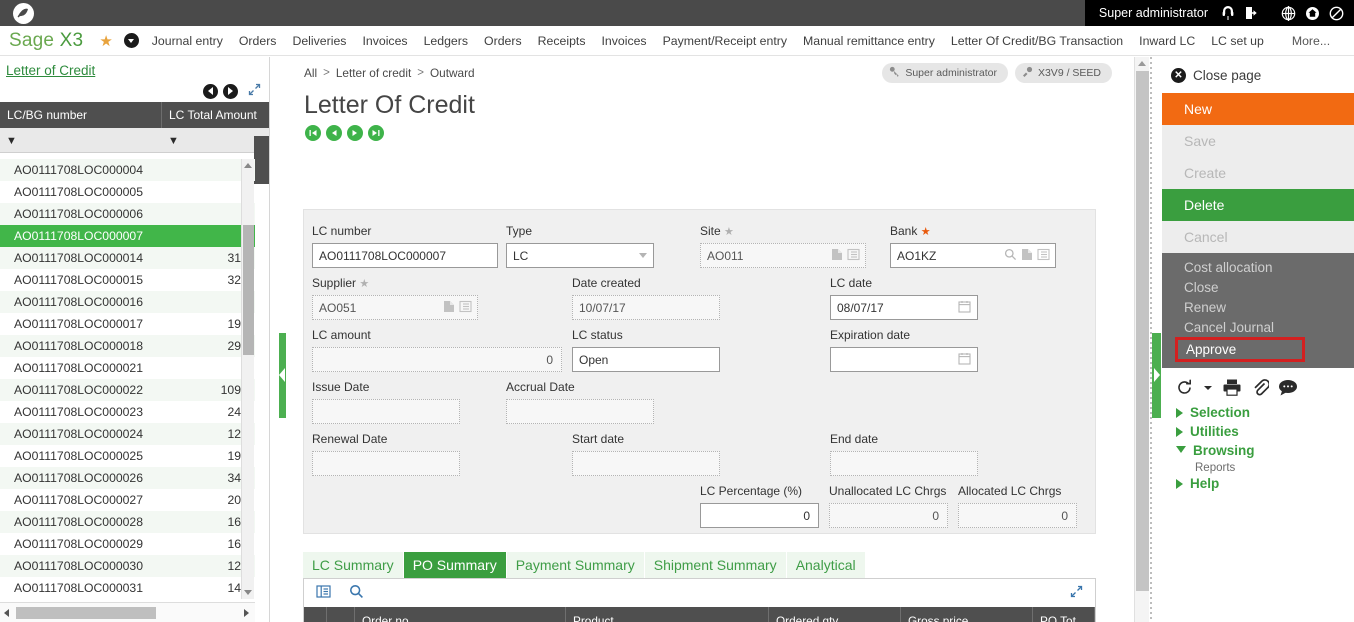  What do you see at coordinates (1258, 450) in the screenshot?
I see `tree-item-browsing: Browsing` at bounding box center [1258, 450].